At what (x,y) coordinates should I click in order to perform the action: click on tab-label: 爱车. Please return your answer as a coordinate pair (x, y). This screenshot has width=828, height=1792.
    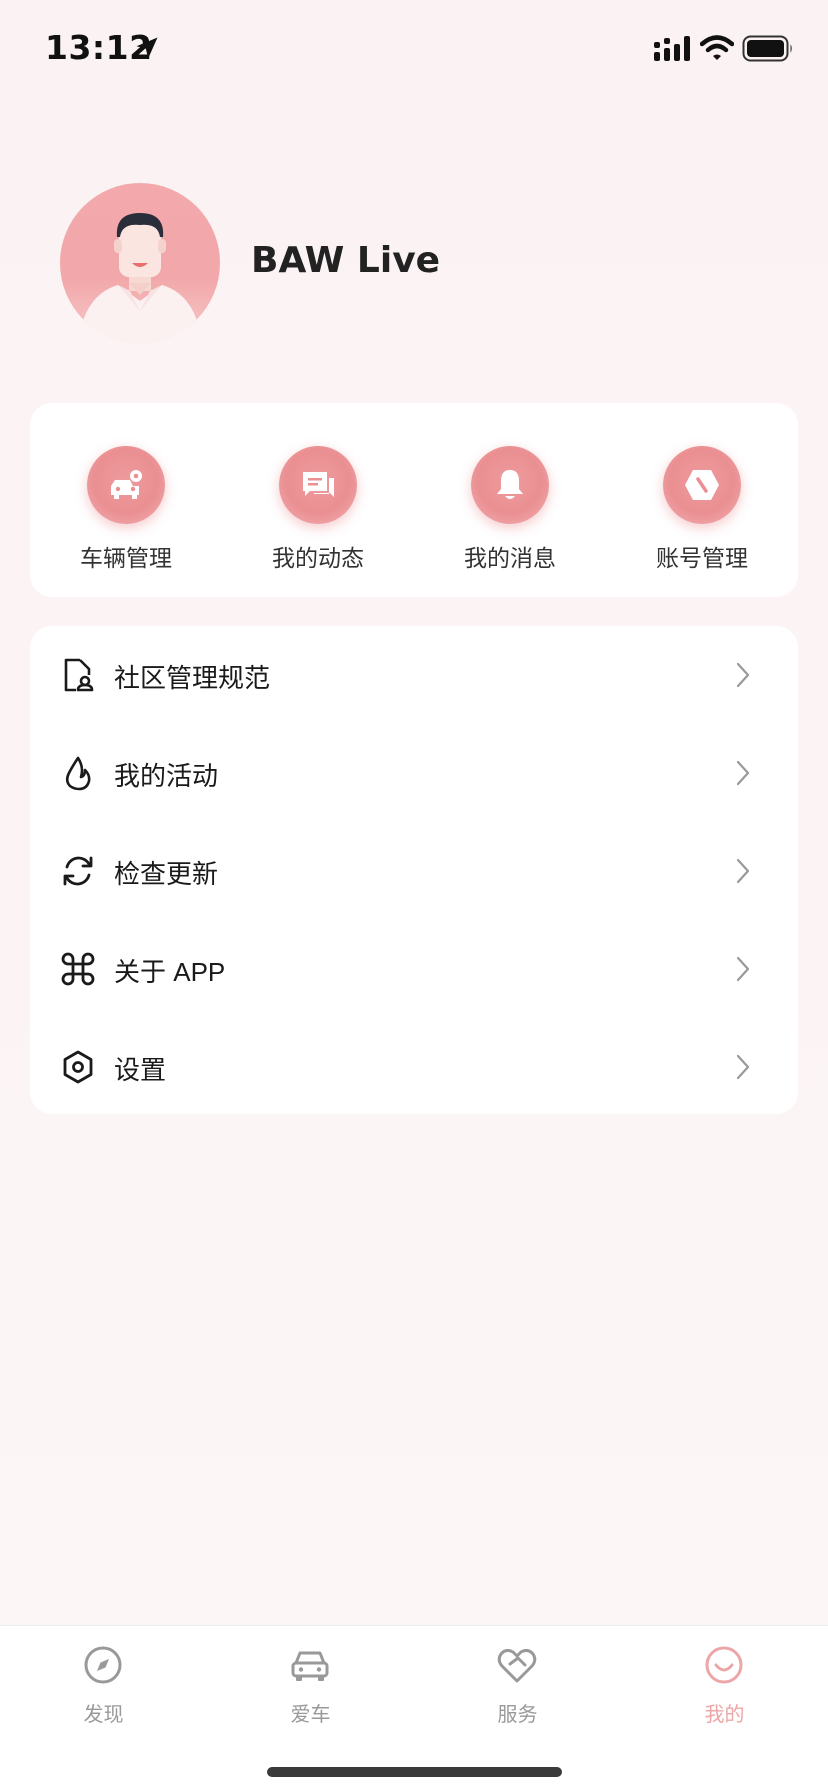
    Looking at the image, I should click on (310, 1715).